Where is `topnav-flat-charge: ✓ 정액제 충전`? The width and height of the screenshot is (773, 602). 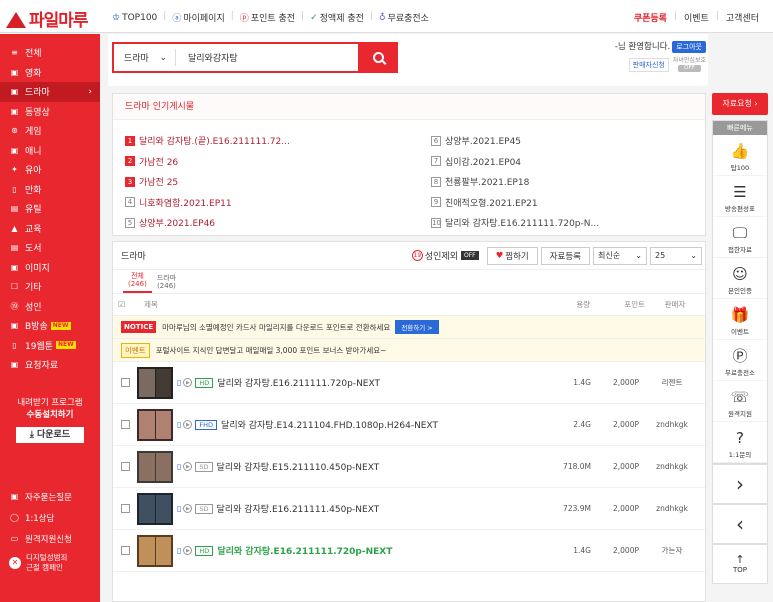 topnav-flat-charge: ✓ 정액제 충전 is located at coordinates (337, 18).